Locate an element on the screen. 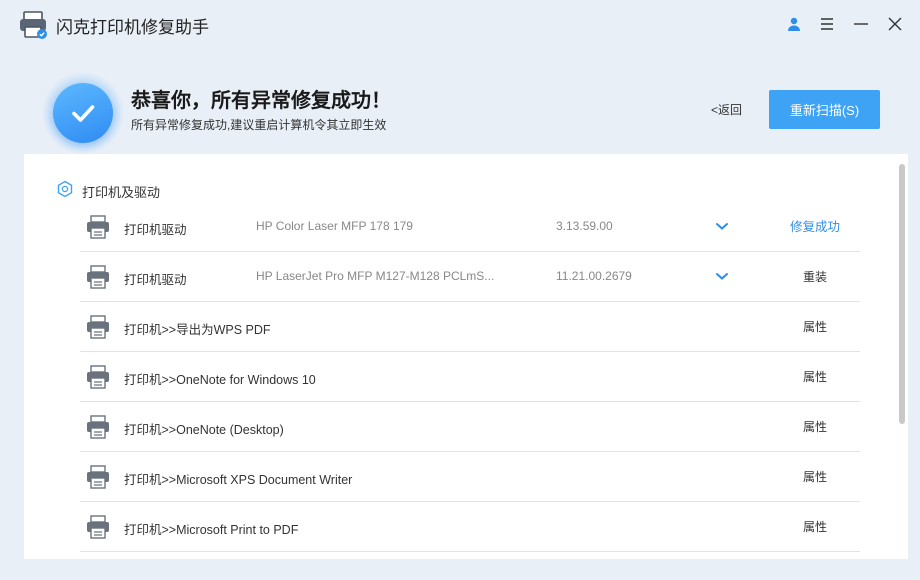 The height and width of the screenshot is (580, 920). section-title: 打印机及驱动 is located at coordinates (121, 192).